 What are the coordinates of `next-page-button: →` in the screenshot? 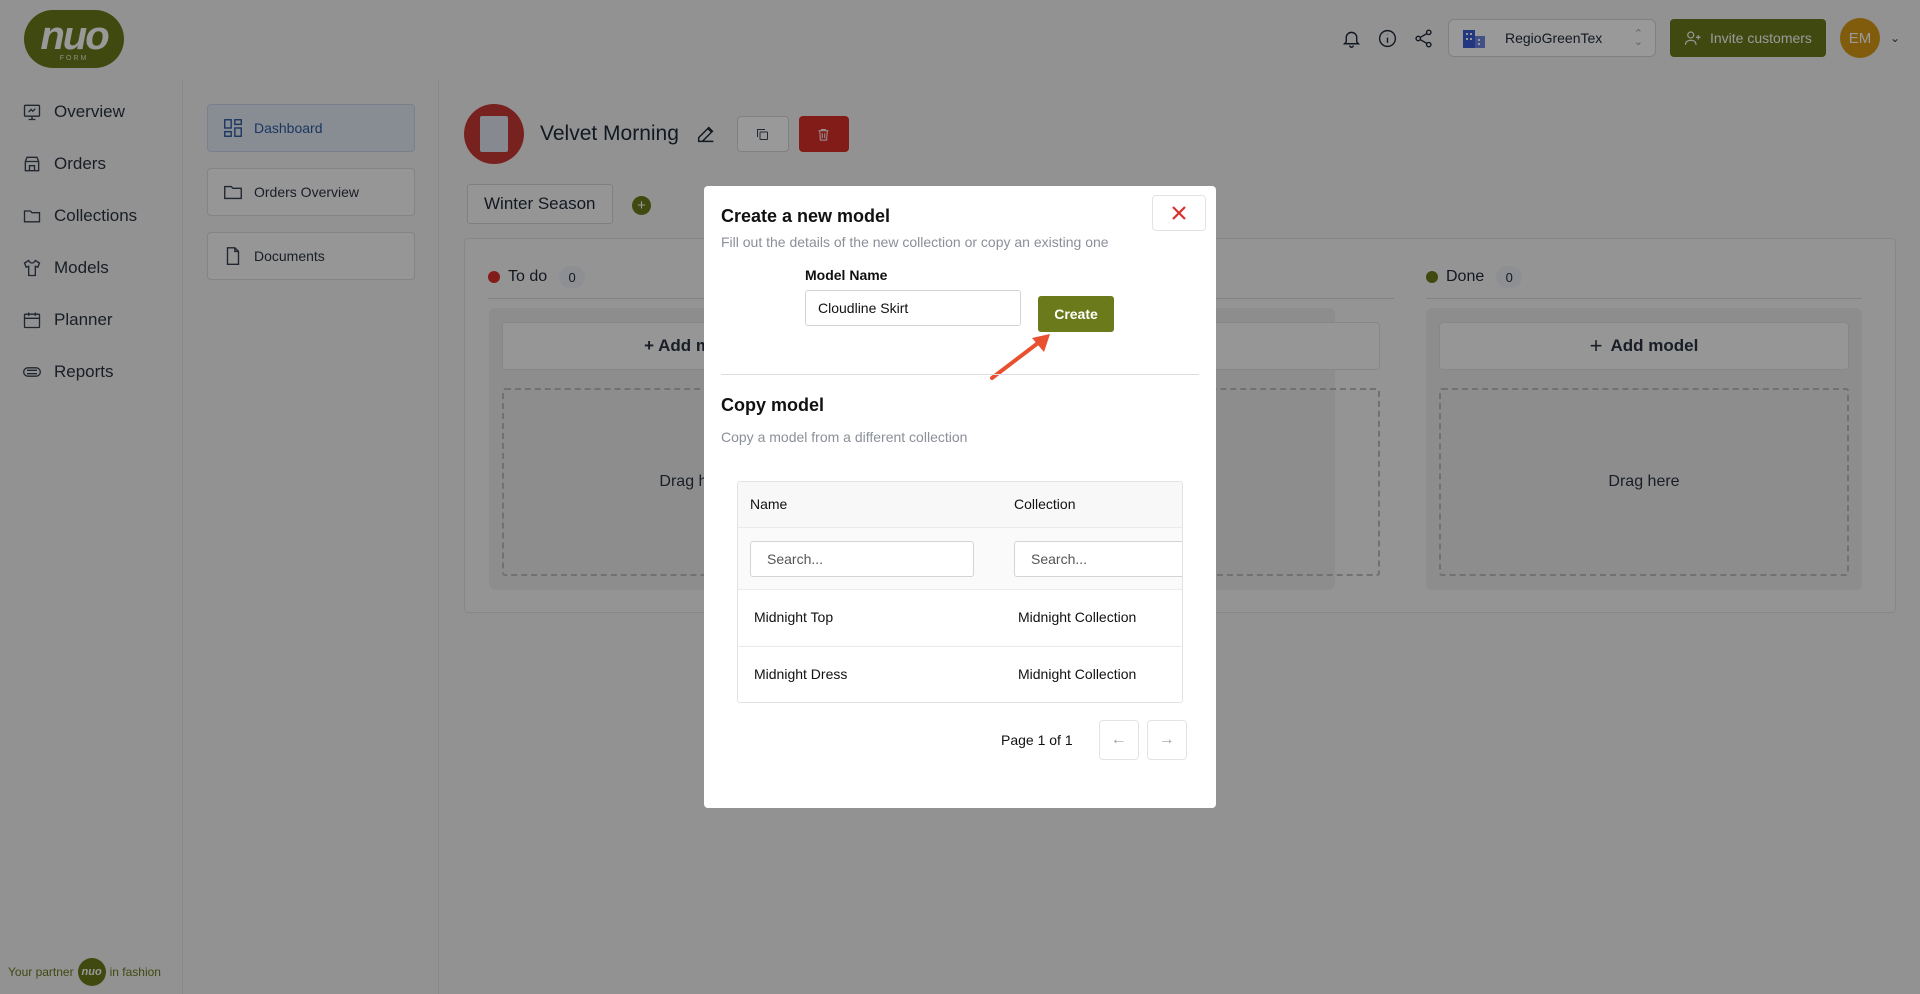 It's located at (1166, 740).